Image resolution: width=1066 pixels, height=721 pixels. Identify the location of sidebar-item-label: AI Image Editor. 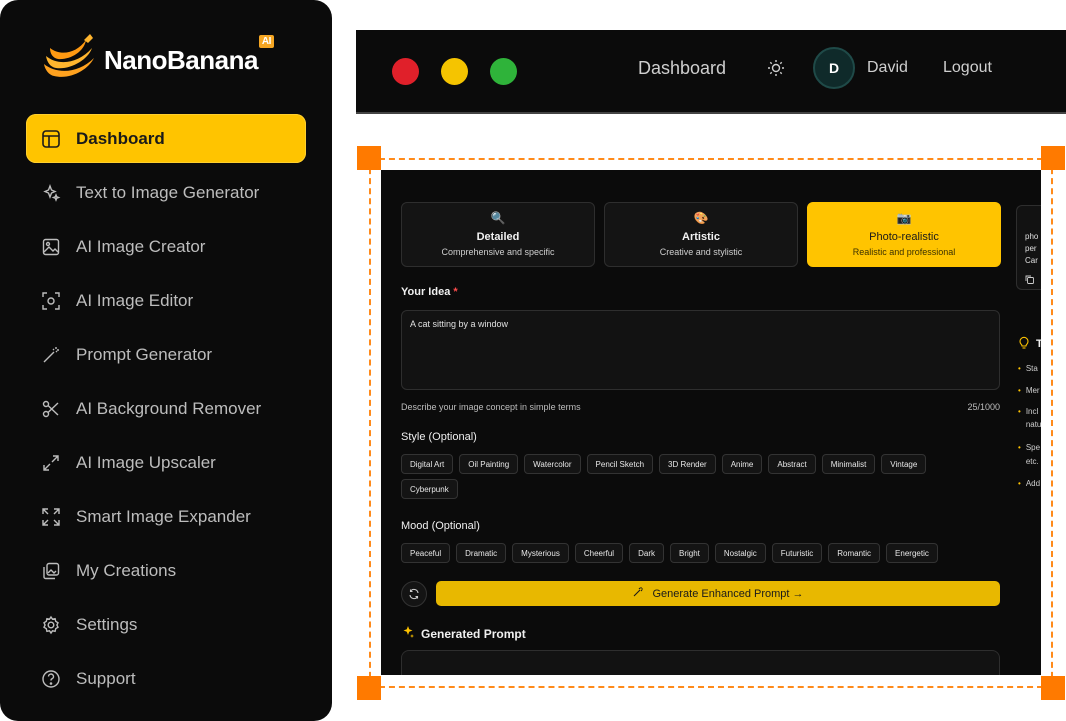
(135, 300).